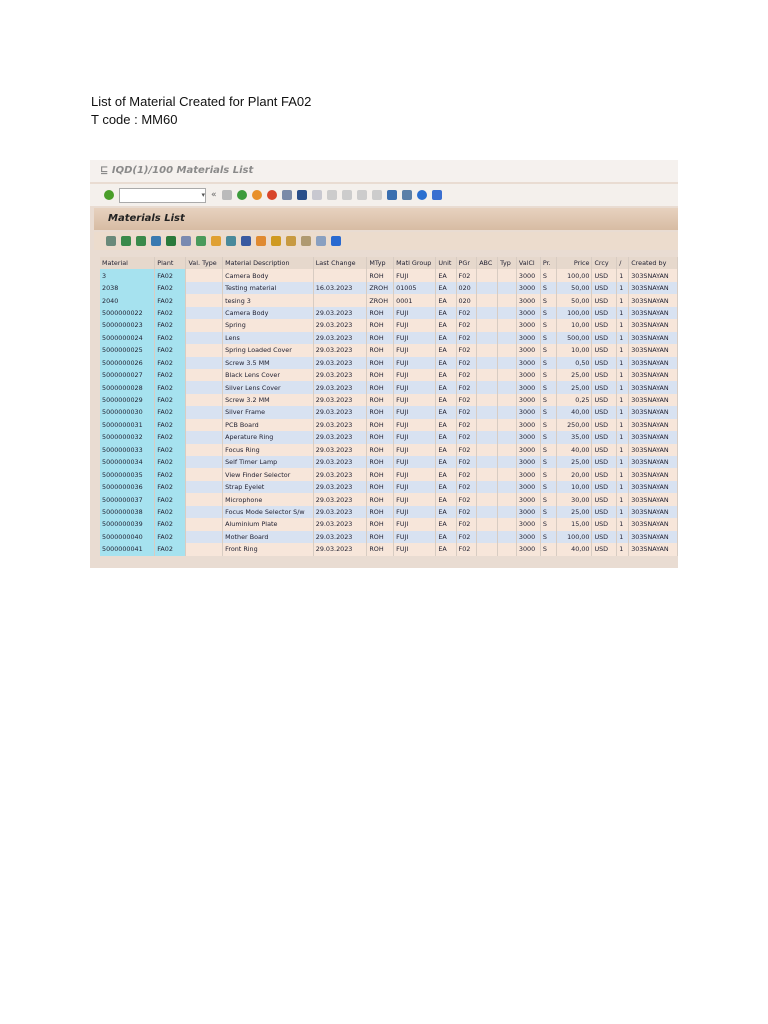 Image resolution: width=768 pixels, height=1024 pixels. Describe the element at coordinates (141, 241) in the screenshot. I see `sort-descending-icon` at that location.